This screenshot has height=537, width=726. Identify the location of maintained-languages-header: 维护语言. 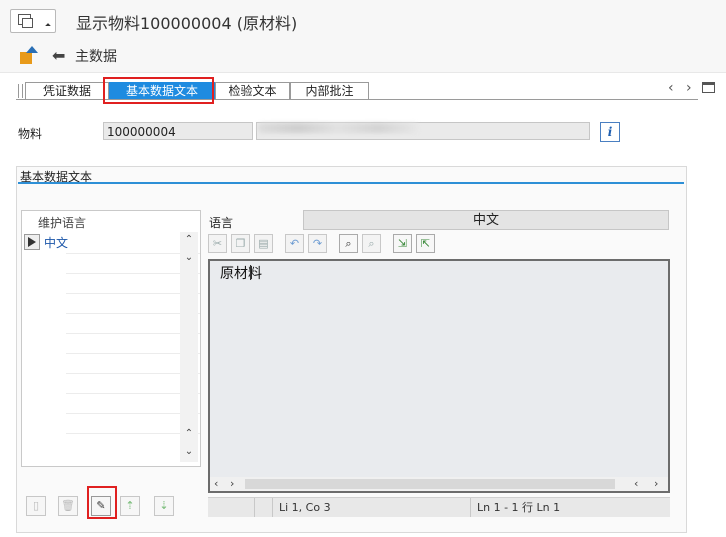
(62, 223).